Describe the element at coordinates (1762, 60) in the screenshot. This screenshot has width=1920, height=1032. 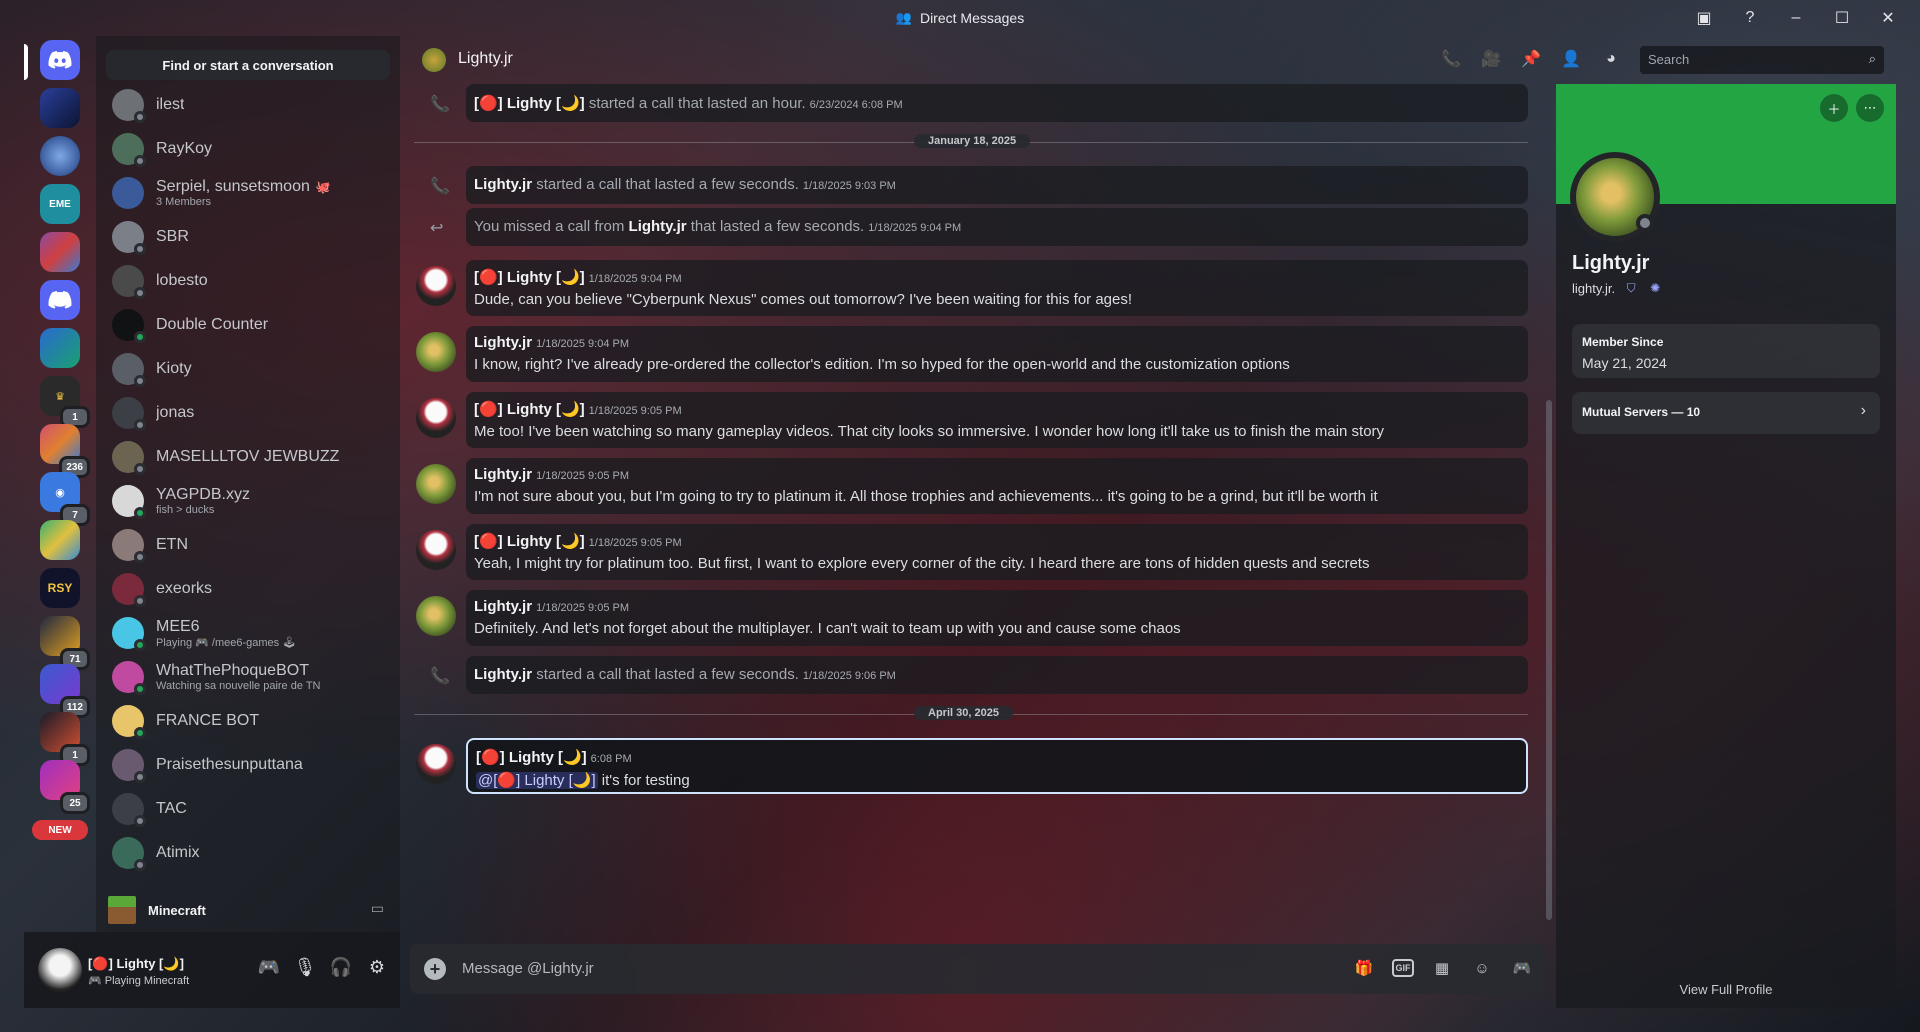
I see `search-input: Search ⌕` at that location.